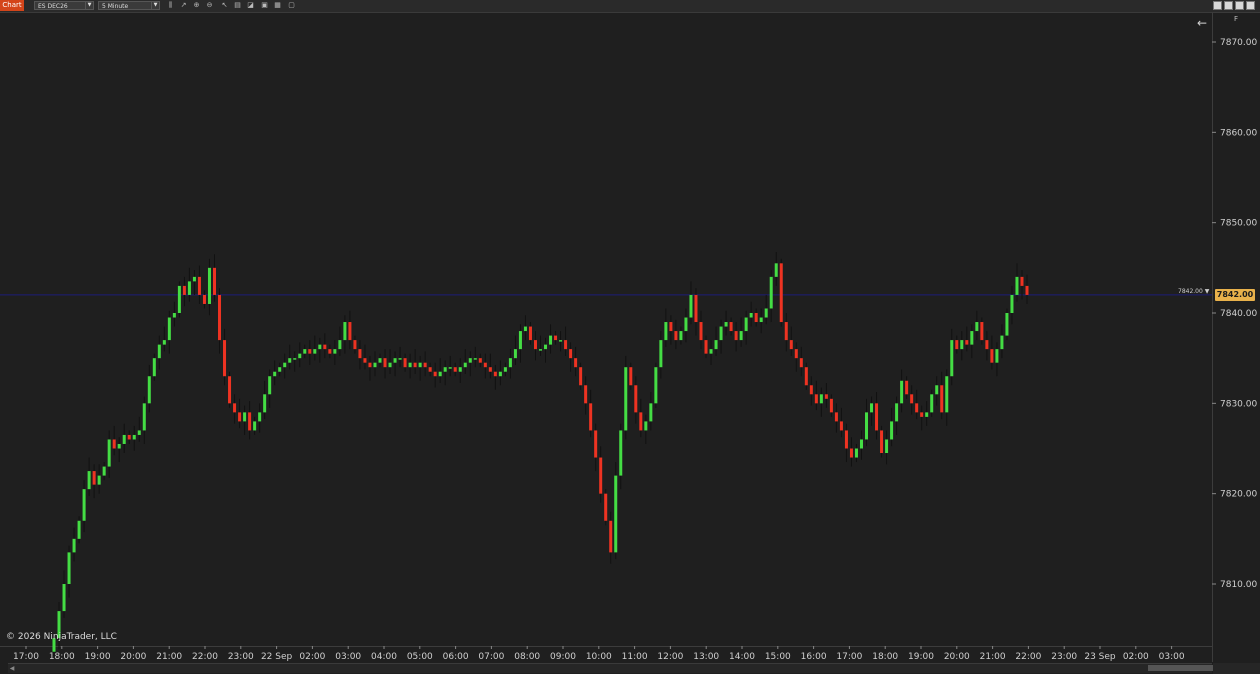 The width and height of the screenshot is (1260, 674). Describe the element at coordinates (12, 668) in the screenshot. I see `scroll-left-icon: ◀` at that location.